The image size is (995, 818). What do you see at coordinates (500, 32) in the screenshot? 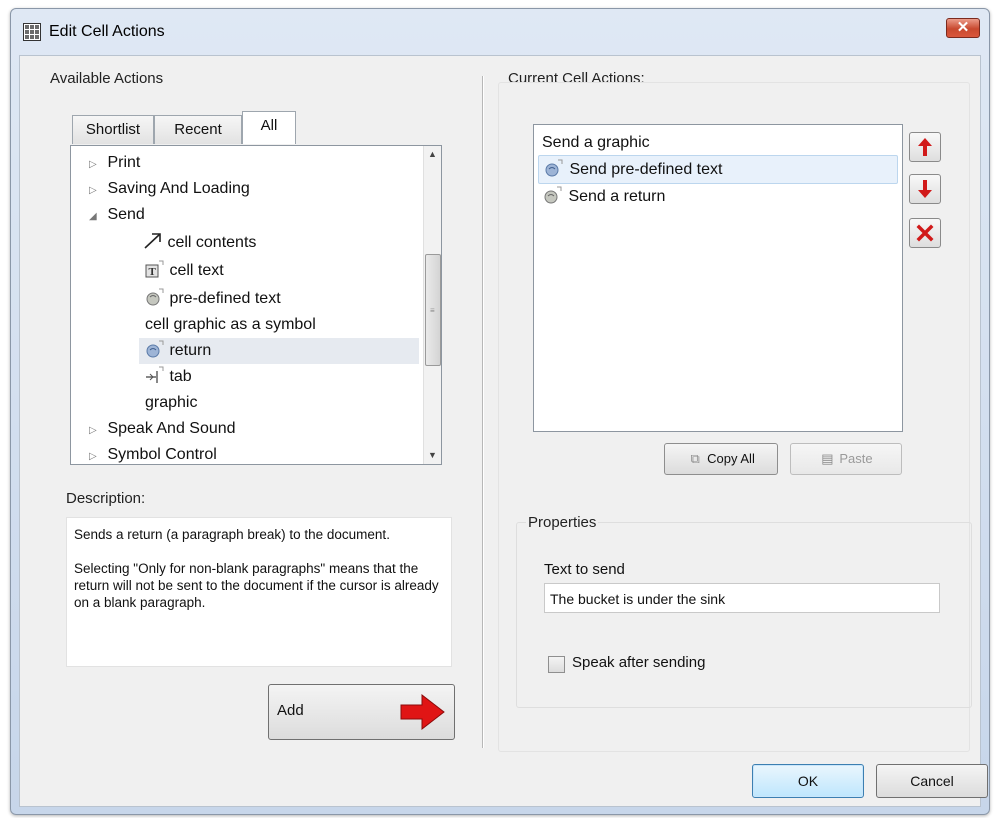
I see `title-bar: Edit Cell Actions ✕` at bounding box center [500, 32].